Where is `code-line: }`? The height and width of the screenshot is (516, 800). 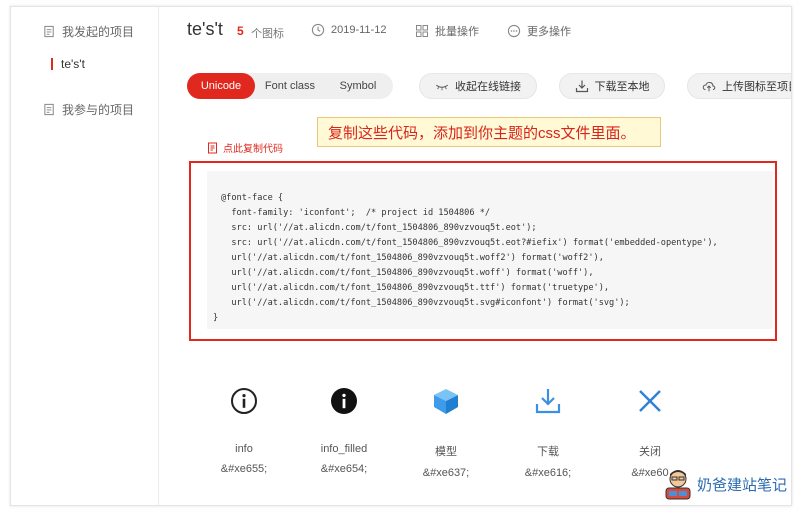 code-line: } is located at coordinates (216, 318).